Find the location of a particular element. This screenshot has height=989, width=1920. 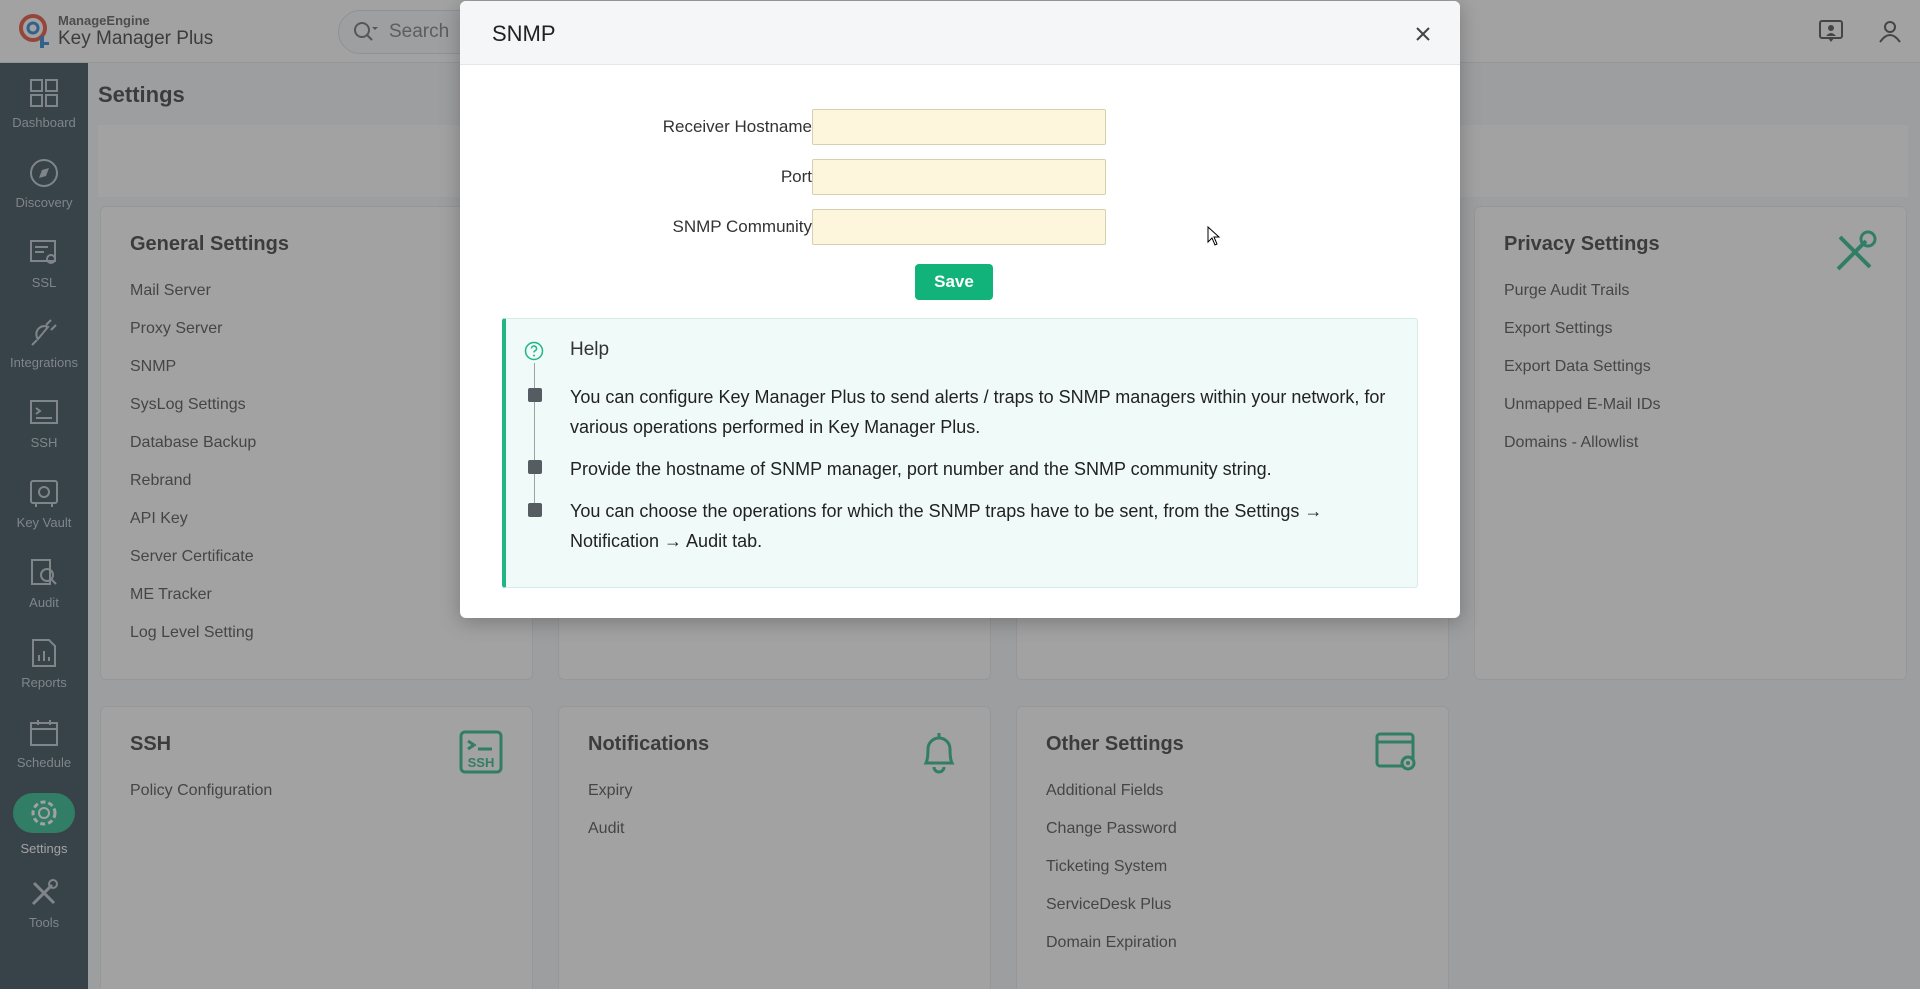

port-input is located at coordinates (959, 177).